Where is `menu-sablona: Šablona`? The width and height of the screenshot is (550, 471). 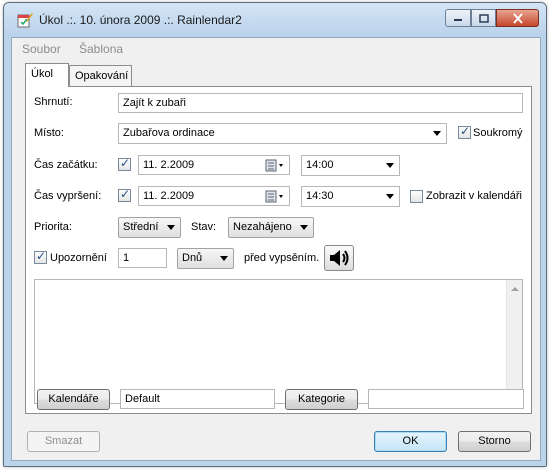 menu-sablona: Šablona is located at coordinates (101, 49).